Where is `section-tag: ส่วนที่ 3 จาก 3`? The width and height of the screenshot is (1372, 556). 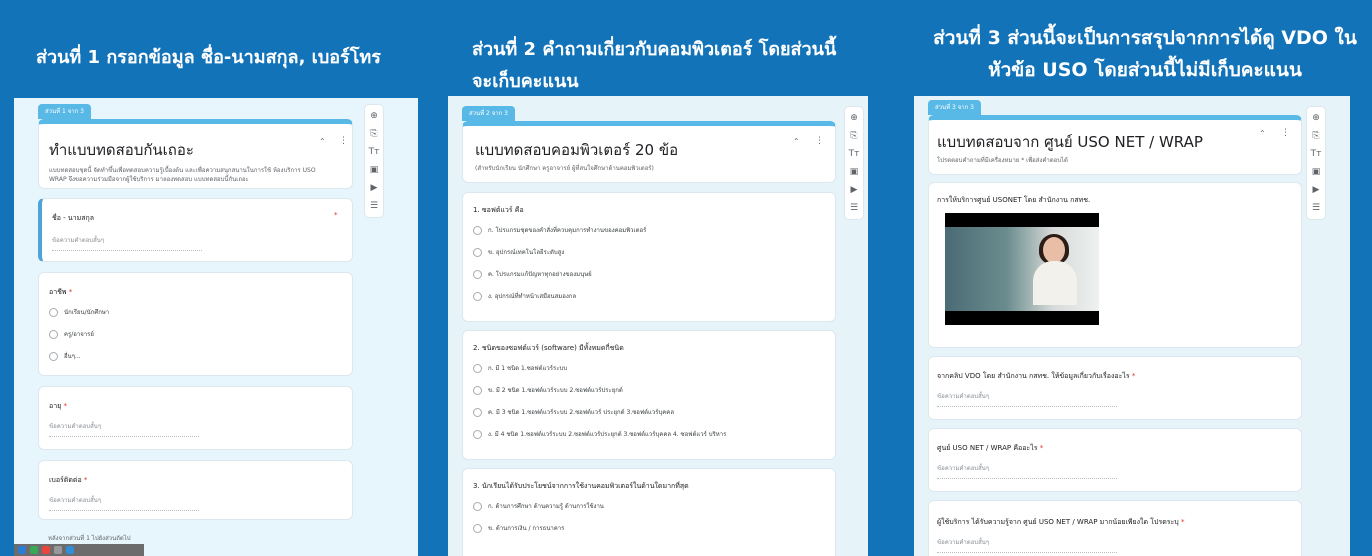 section-tag: ส่วนที่ 3 จาก 3 is located at coordinates (954, 107).